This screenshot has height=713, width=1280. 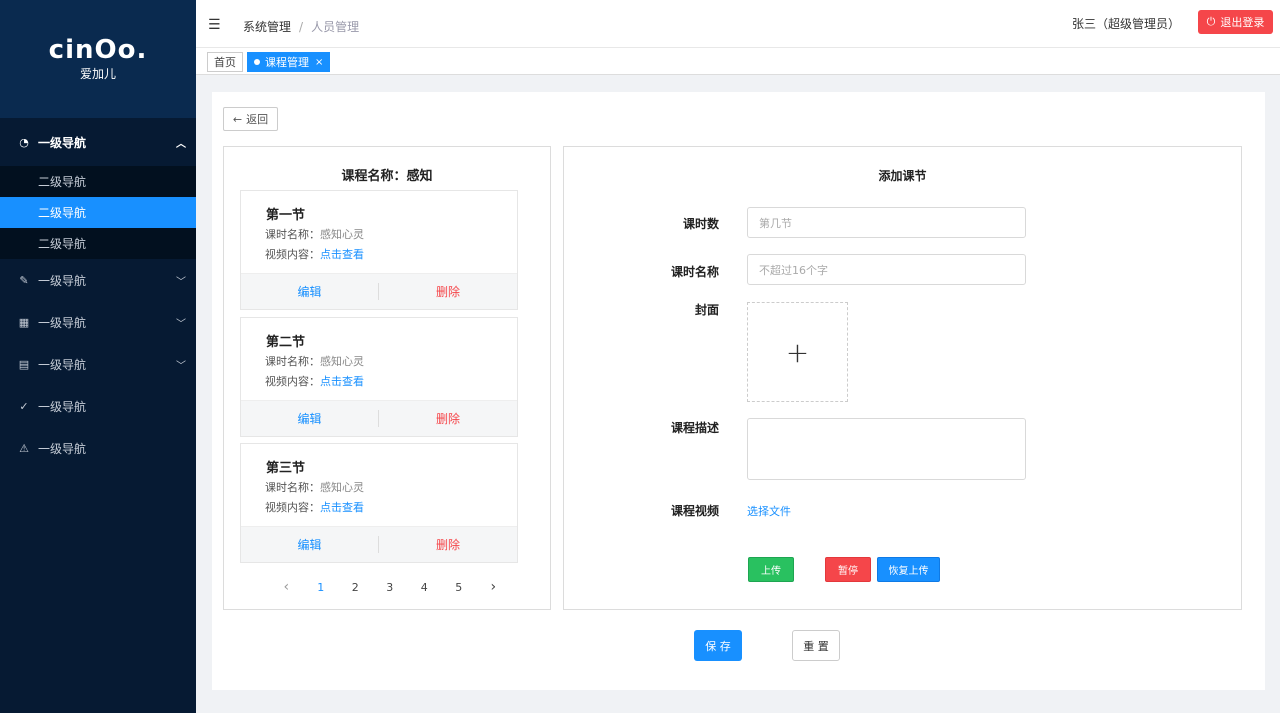 I want to click on close-icon: ×, so click(x=319, y=62).